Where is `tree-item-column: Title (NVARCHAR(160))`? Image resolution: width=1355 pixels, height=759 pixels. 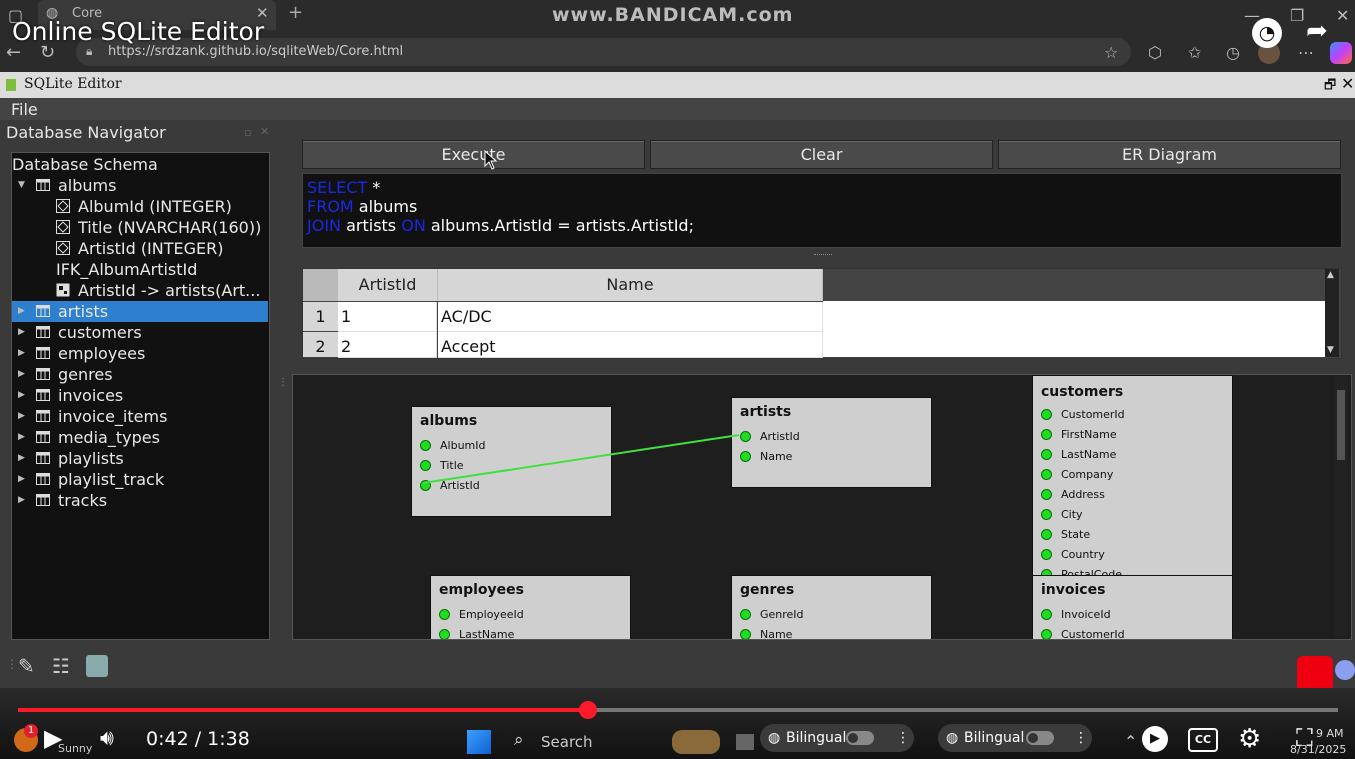 tree-item-column: Title (NVARCHAR(160)) is located at coordinates (140, 227).